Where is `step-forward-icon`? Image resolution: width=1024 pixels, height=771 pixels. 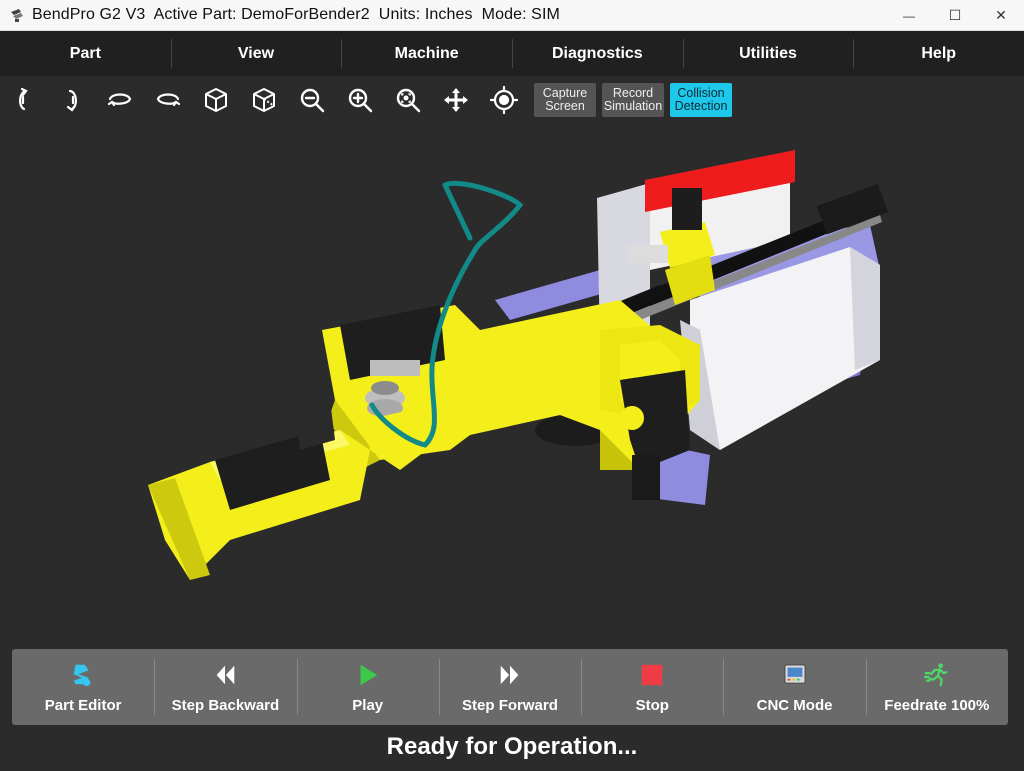 step-forward-icon is located at coordinates (509, 675).